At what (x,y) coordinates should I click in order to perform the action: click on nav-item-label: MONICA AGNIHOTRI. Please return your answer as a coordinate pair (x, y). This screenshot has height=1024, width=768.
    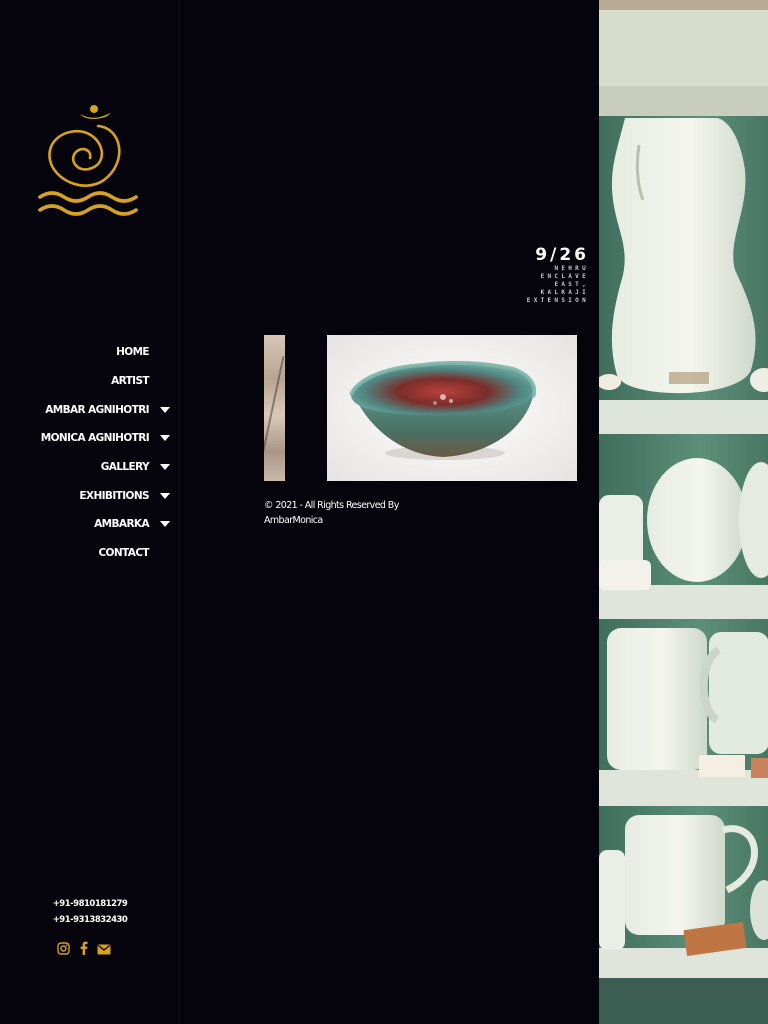
    Looking at the image, I should click on (95, 438).